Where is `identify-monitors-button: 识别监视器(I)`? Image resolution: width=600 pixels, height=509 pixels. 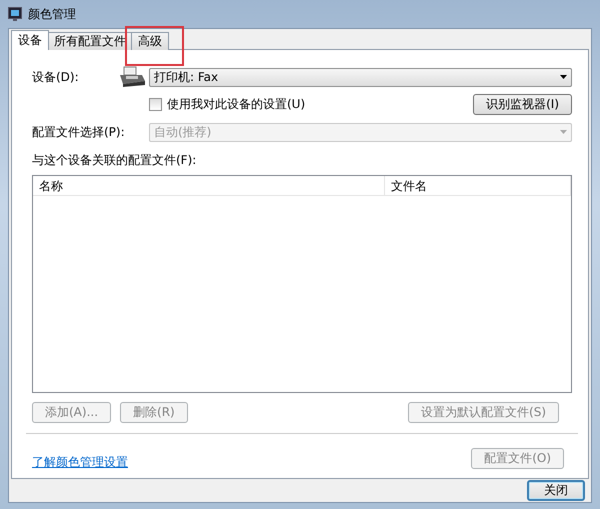
identify-monitors-button: 识别监视器(I) is located at coordinates (522, 104).